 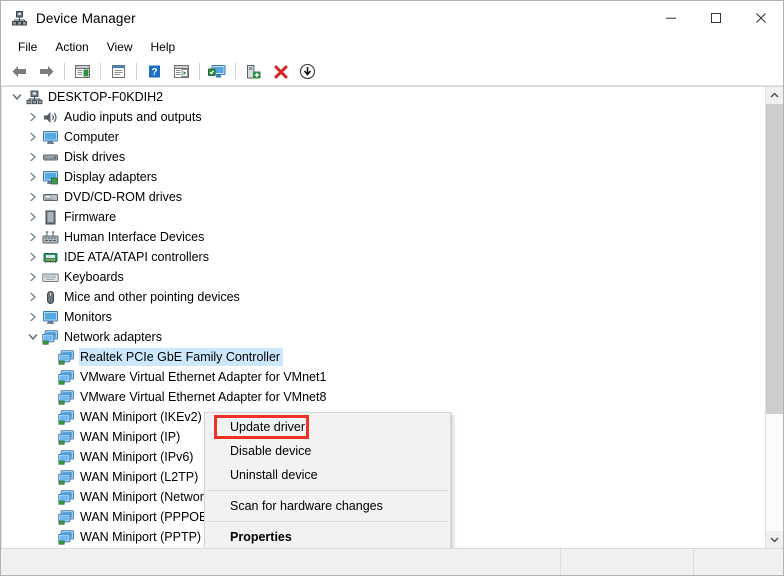 What do you see at coordinates (383, 297) in the screenshot?
I see `tree-item: Mice and other pointing devices` at bounding box center [383, 297].